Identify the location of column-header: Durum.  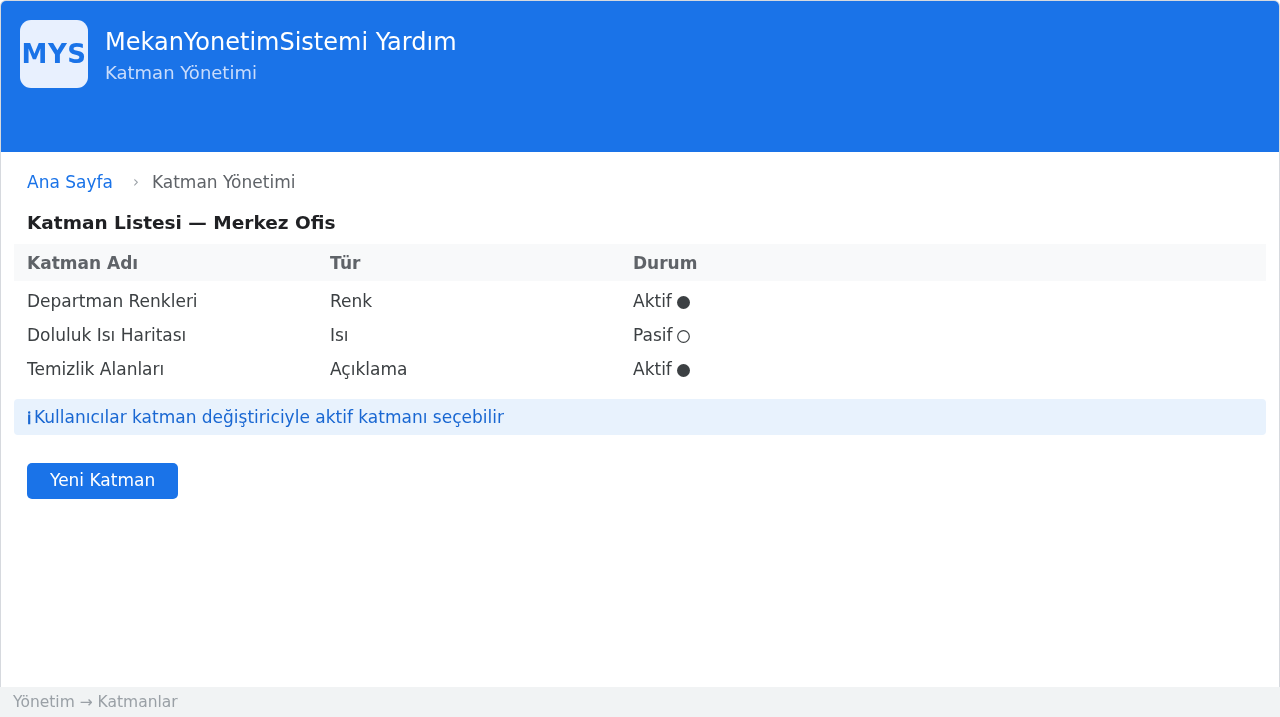
(665, 262).